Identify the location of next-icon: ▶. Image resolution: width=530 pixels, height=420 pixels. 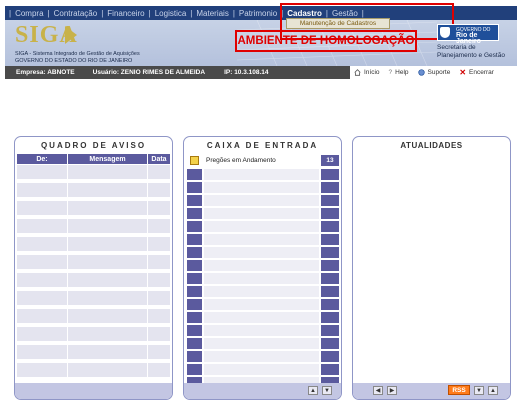
(392, 391).